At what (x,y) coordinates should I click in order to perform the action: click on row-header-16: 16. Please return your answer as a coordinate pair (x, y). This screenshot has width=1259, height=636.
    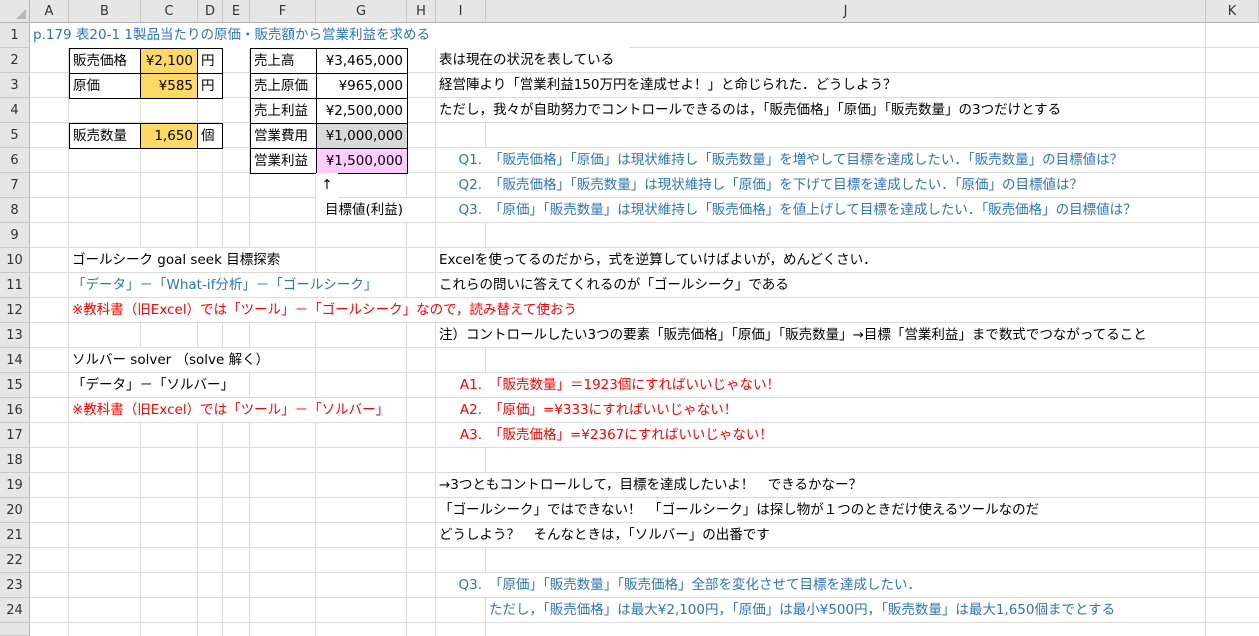
    Looking at the image, I should click on (15, 410).